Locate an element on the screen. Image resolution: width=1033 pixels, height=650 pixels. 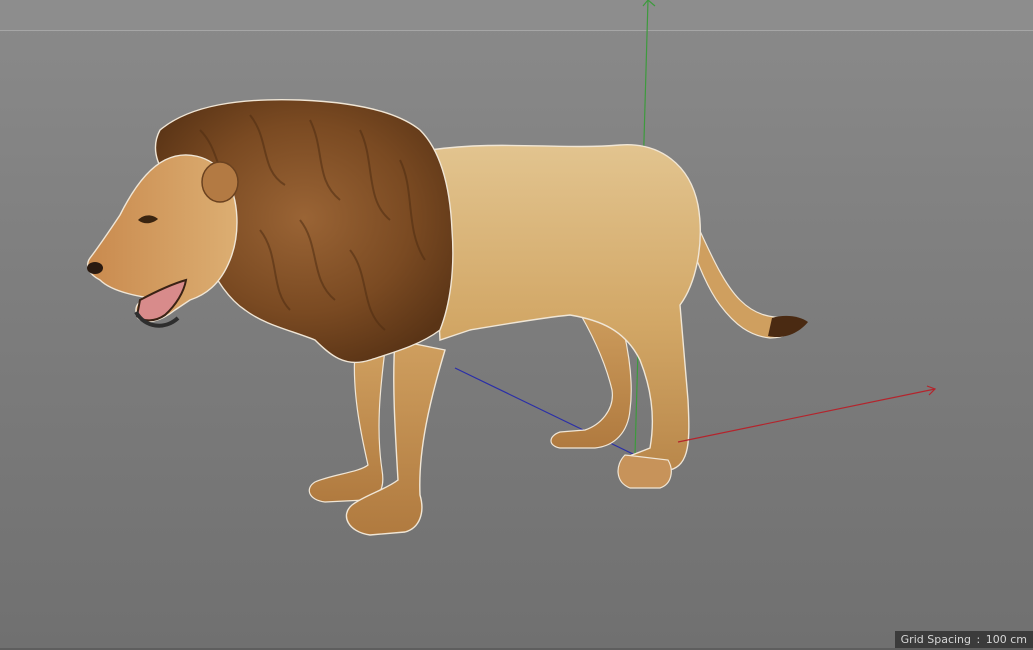
lion-far-front-leg is located at coordinates (347, 426).